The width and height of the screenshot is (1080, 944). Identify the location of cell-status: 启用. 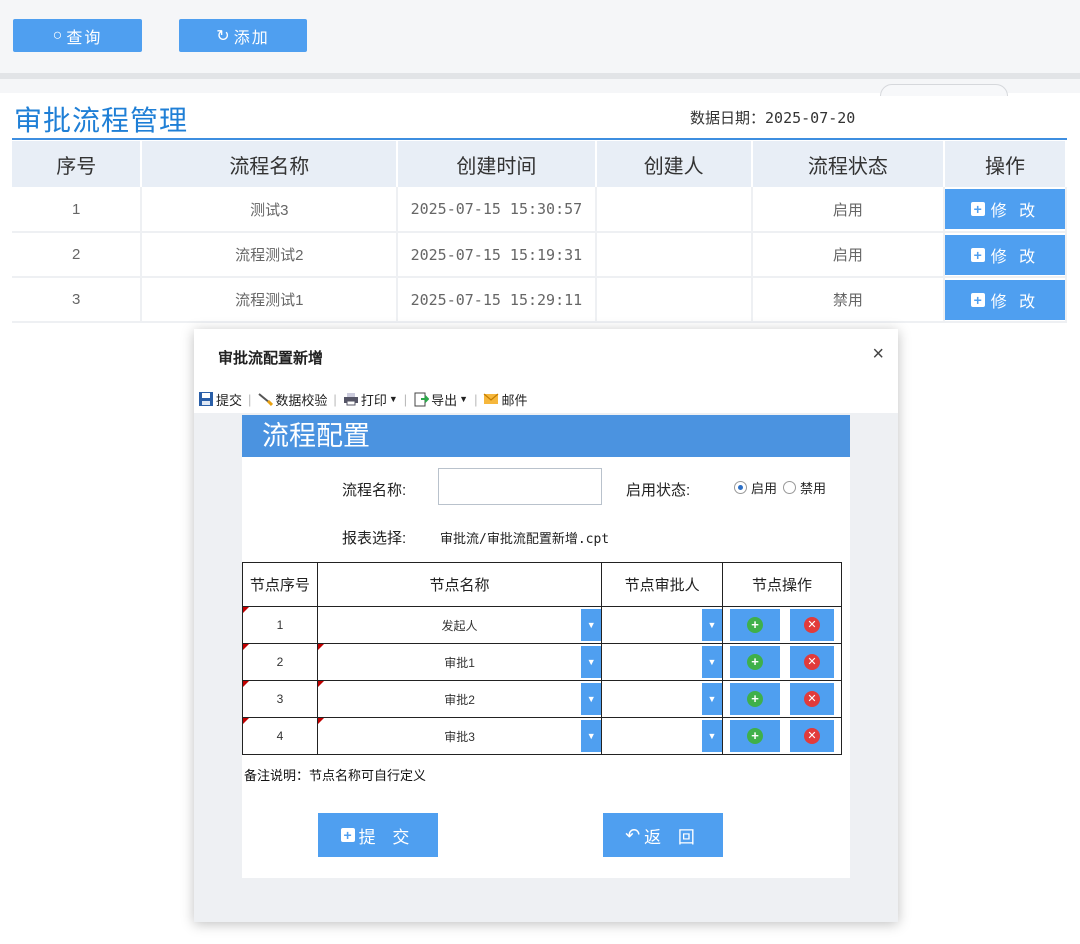
(848, 210).